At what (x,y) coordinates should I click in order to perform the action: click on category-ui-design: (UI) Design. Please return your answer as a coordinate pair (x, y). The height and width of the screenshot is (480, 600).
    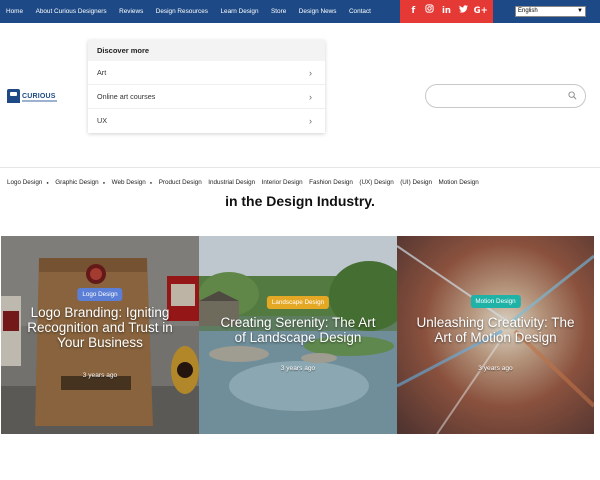
    Looking at the image, I should click on (416, 182).